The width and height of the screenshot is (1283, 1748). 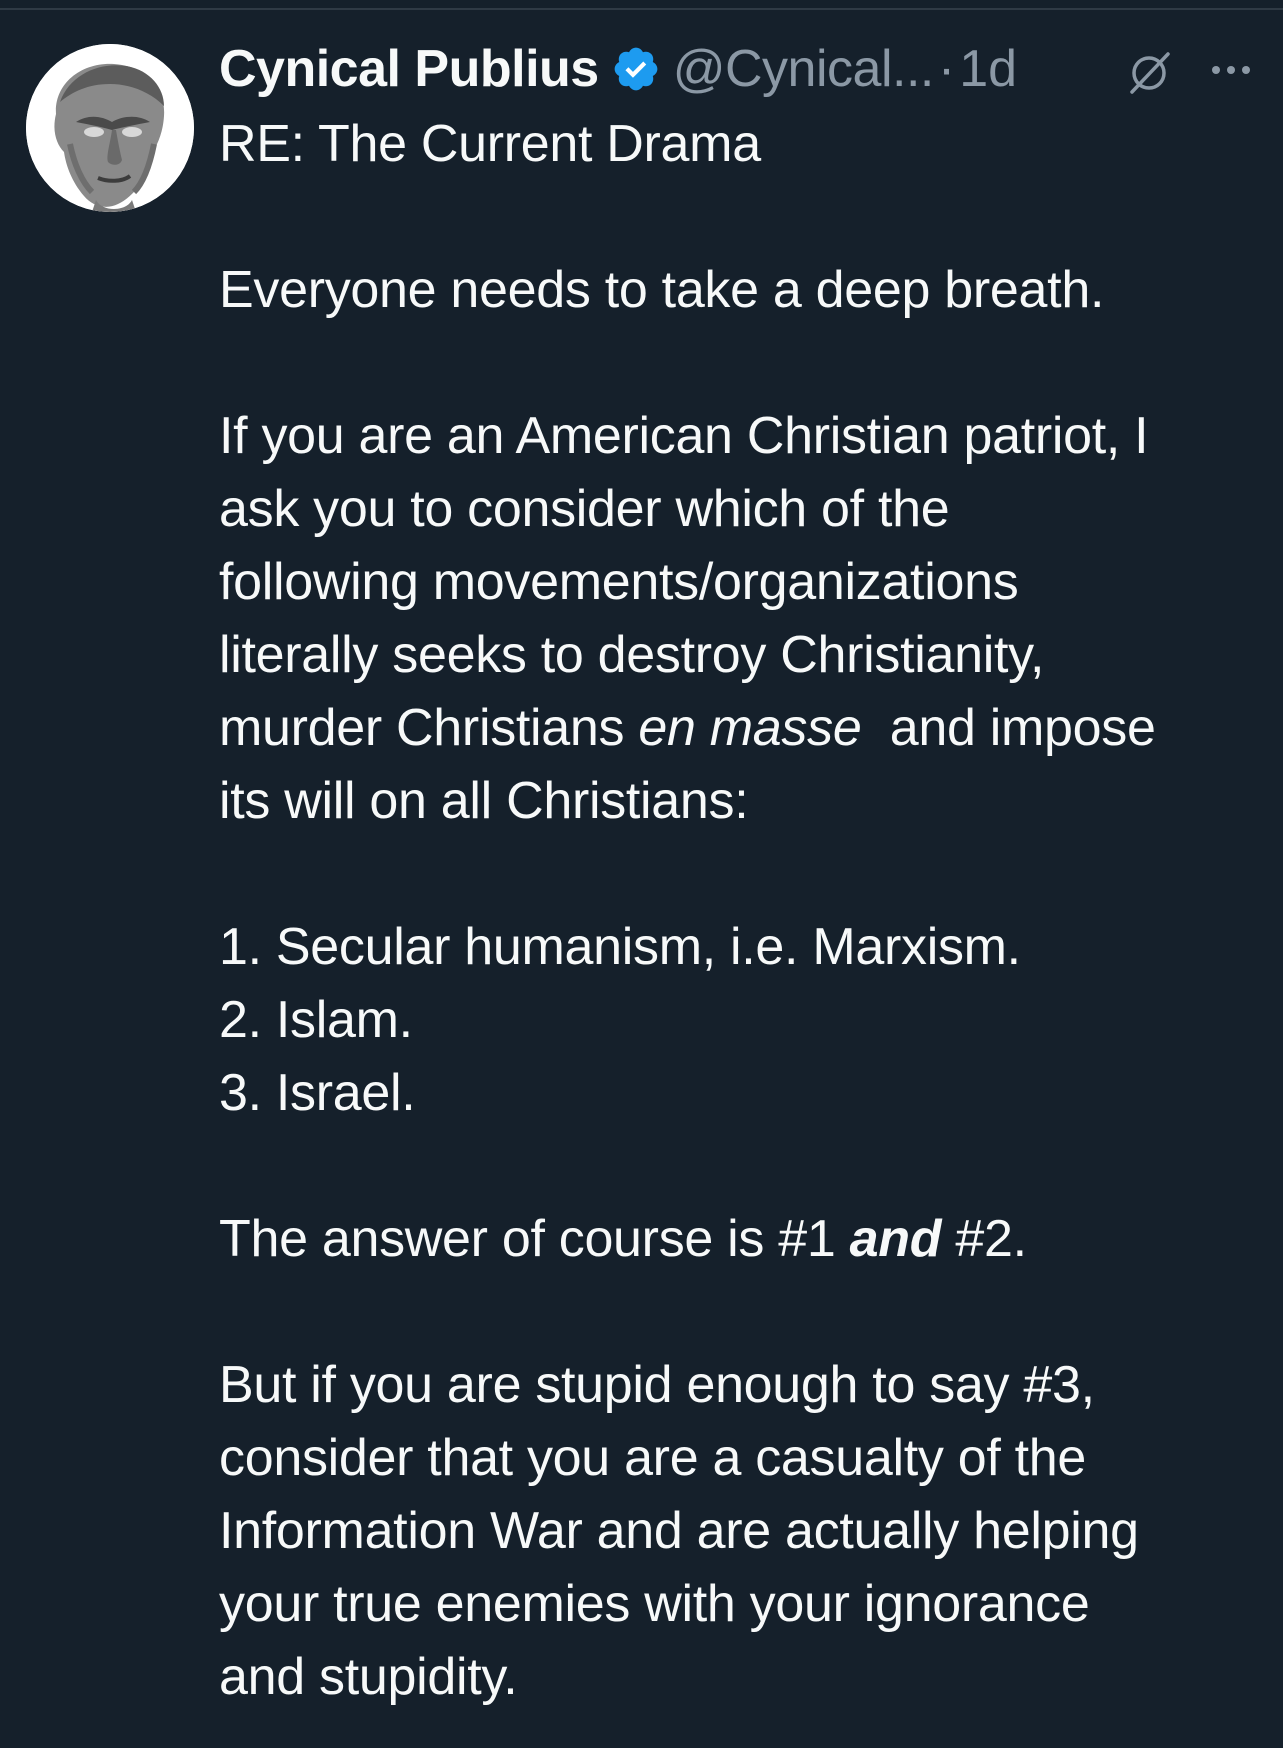 I want to click on top-divider, so click(x=641, y=5).